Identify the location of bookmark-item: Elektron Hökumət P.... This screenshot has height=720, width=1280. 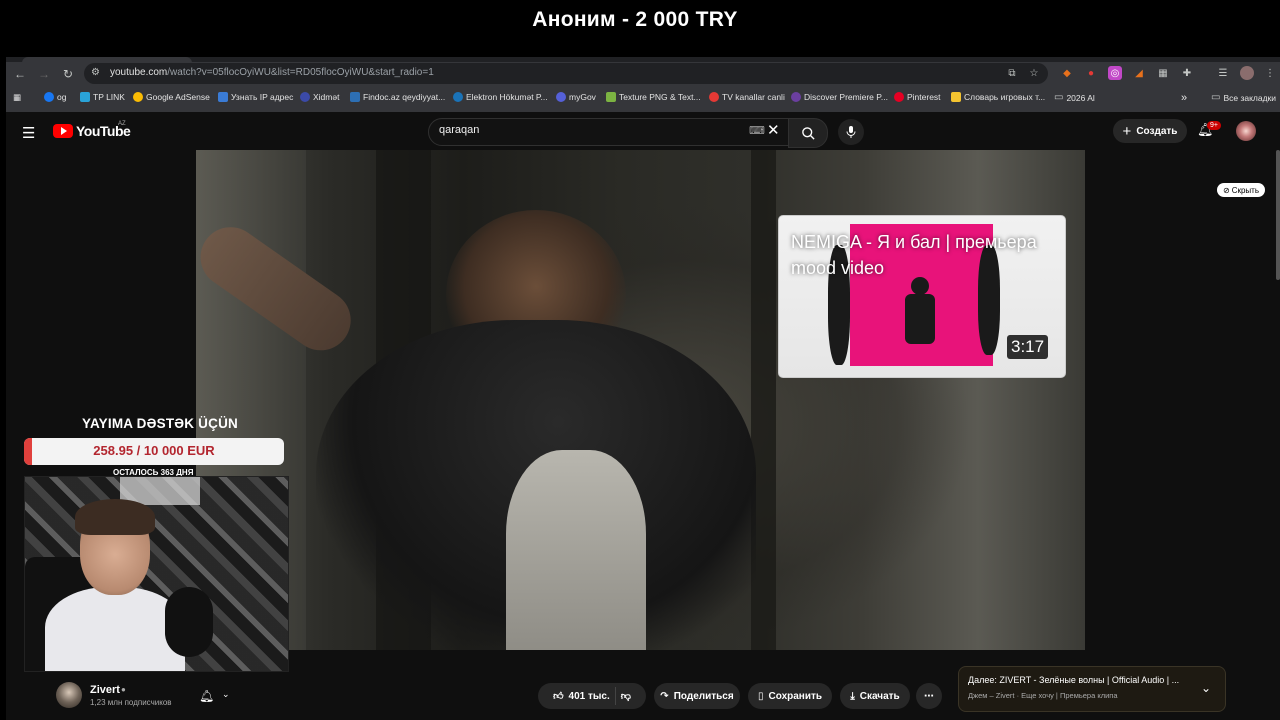
(500, 97).